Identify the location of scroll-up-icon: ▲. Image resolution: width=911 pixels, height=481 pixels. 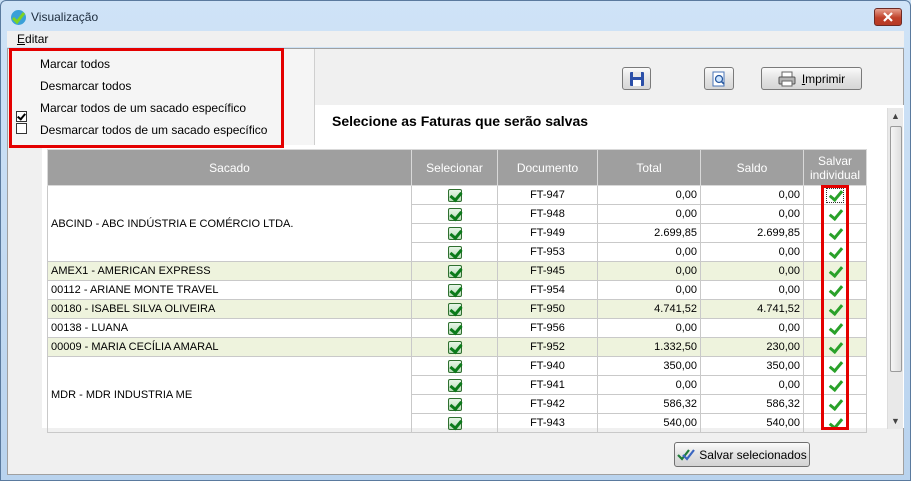
(895, 116).